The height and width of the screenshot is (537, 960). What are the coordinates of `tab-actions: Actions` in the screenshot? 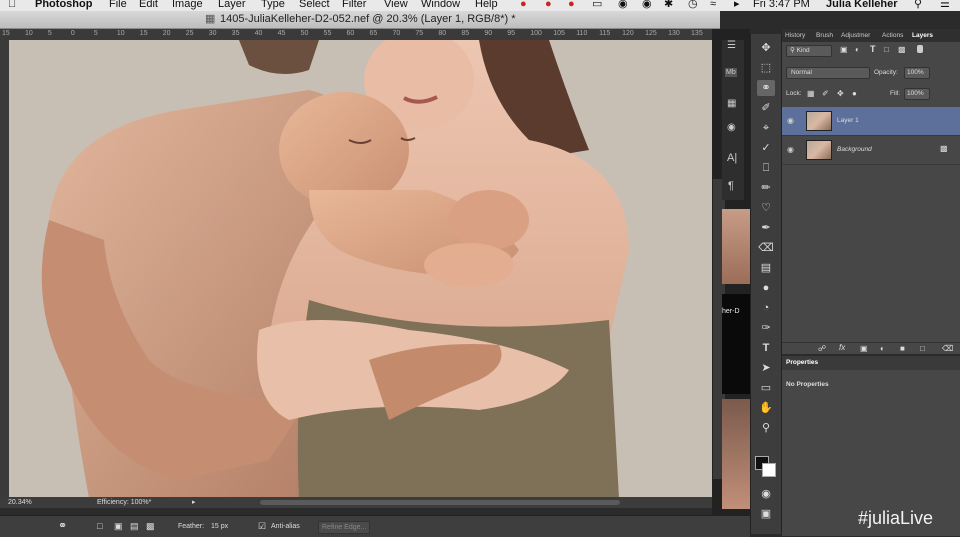 It's located at (892, 35).